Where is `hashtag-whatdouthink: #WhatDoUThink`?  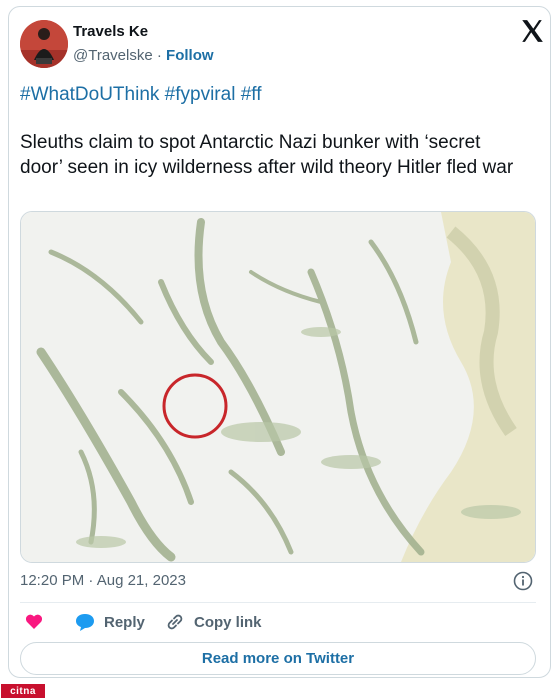
hashtag-whatdouthink: #WhatDoUThink is located at coordinates (89, 94).